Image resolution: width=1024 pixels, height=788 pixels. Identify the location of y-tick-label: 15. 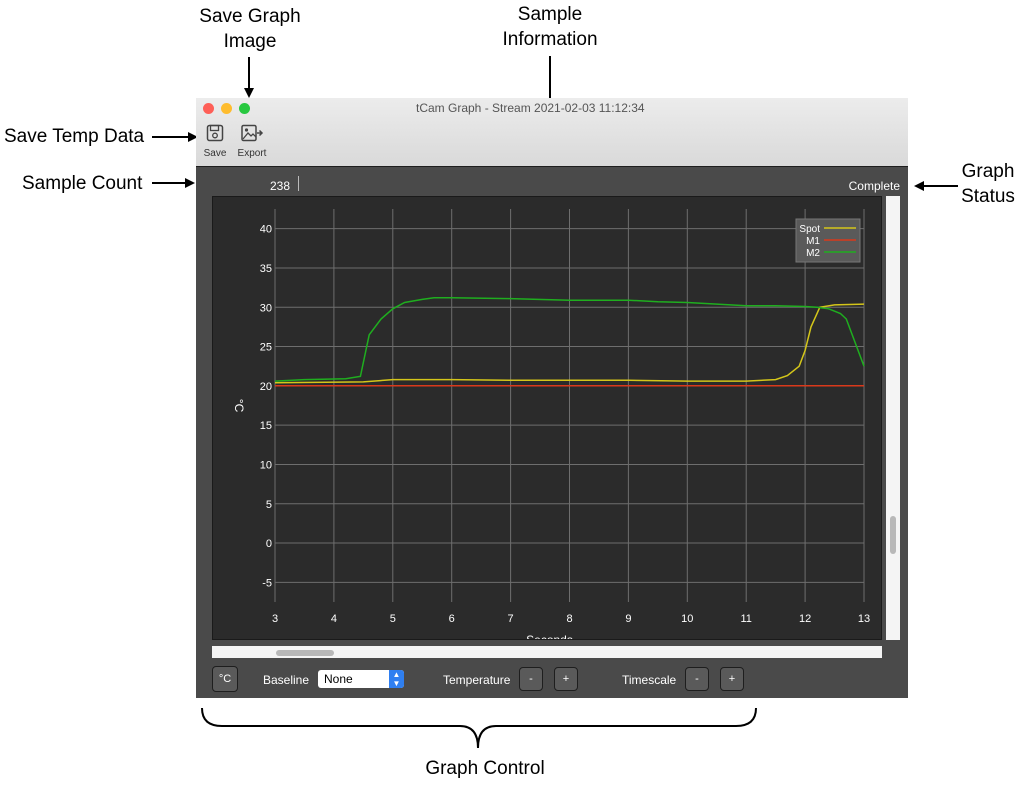
(266, 426).